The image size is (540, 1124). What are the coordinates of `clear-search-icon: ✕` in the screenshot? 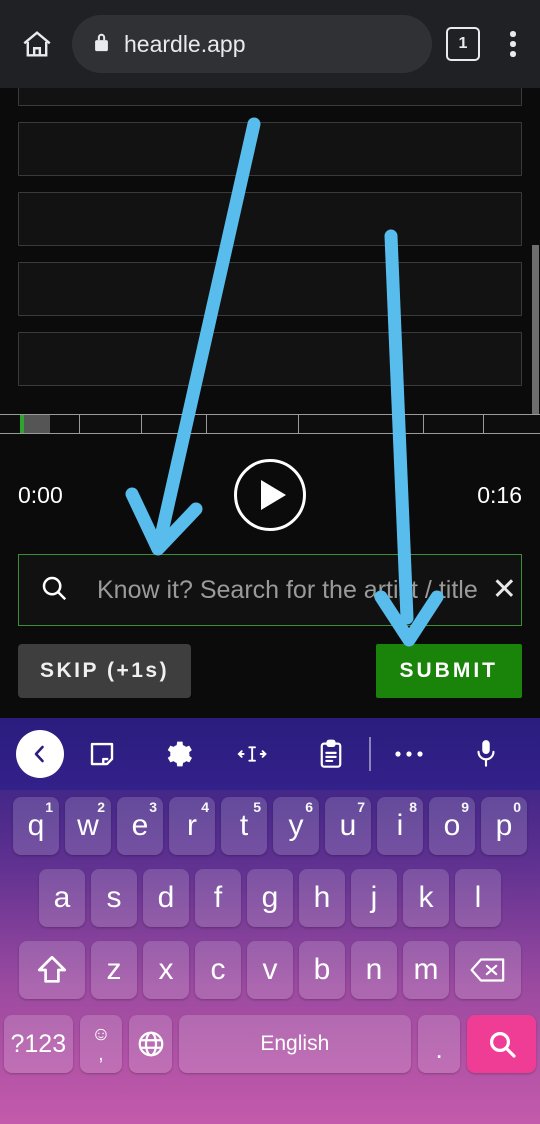 It's located at (504, 590).